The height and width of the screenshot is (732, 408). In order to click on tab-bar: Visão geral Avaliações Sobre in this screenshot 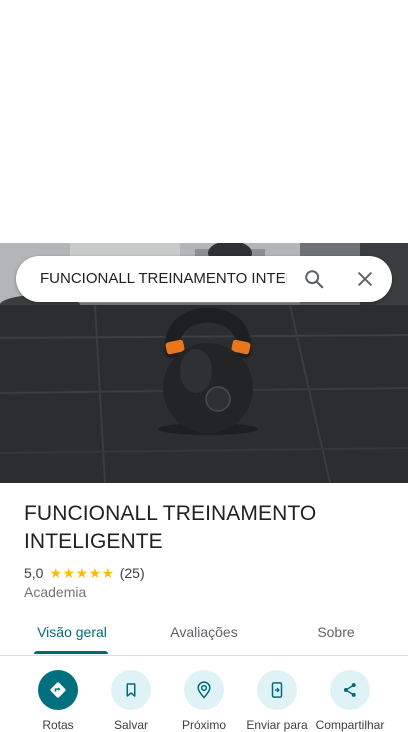, I will do `click(204, 634)`.